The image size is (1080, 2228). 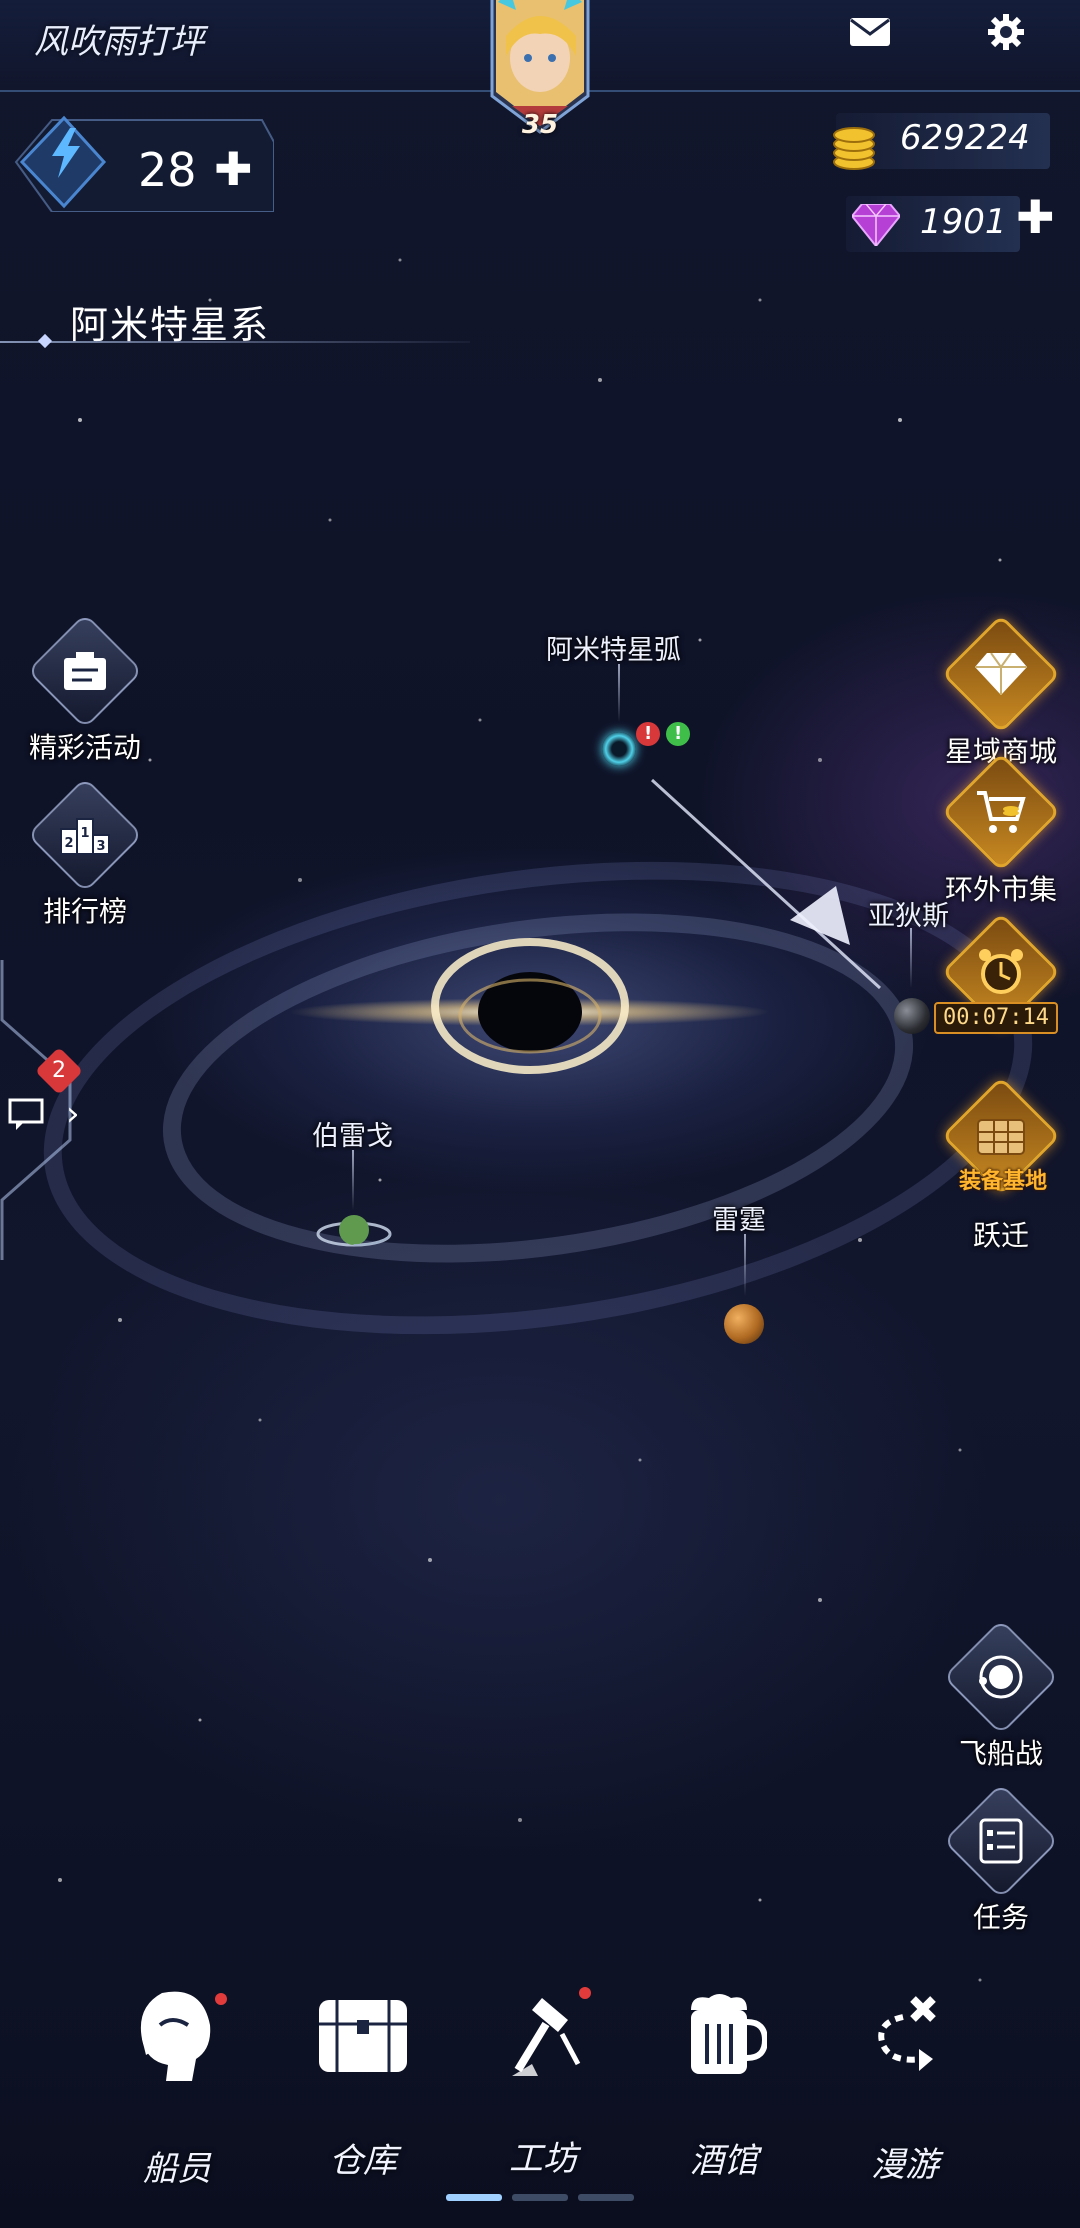 I want to click on red-alert-mark: !, so click(x=648, y=733).